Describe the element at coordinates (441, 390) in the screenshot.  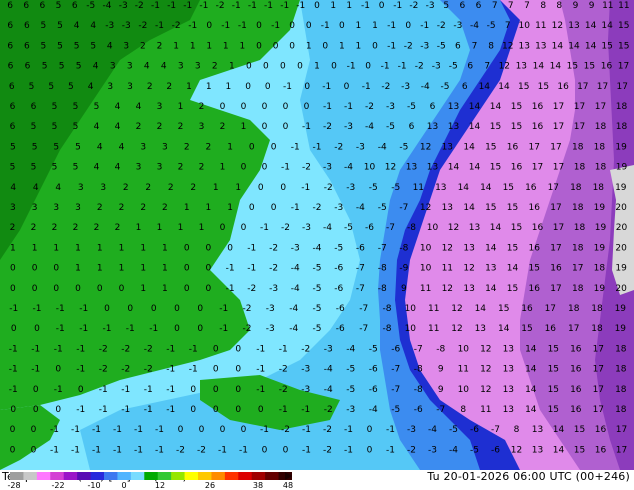
I see `temperature-value-label: 9` at that location.